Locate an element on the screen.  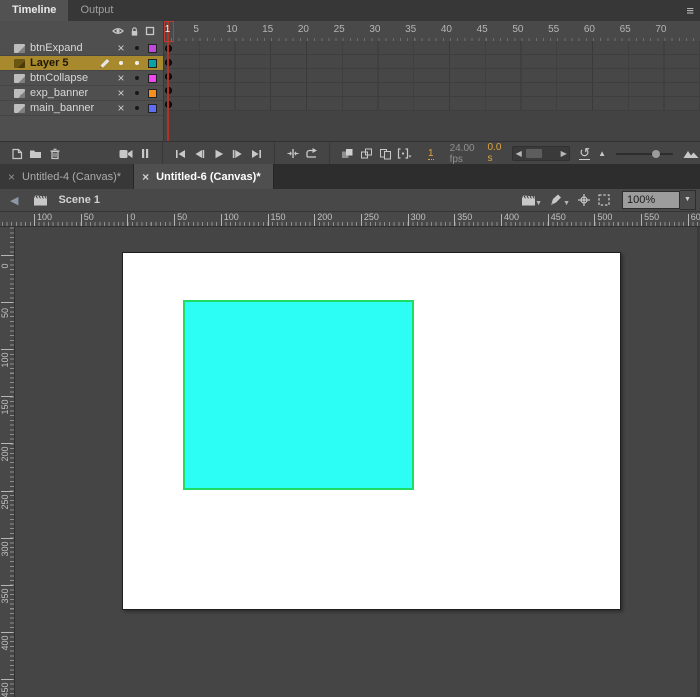
ruler-label-h-6: 200 is located at coordinates (325, 217).